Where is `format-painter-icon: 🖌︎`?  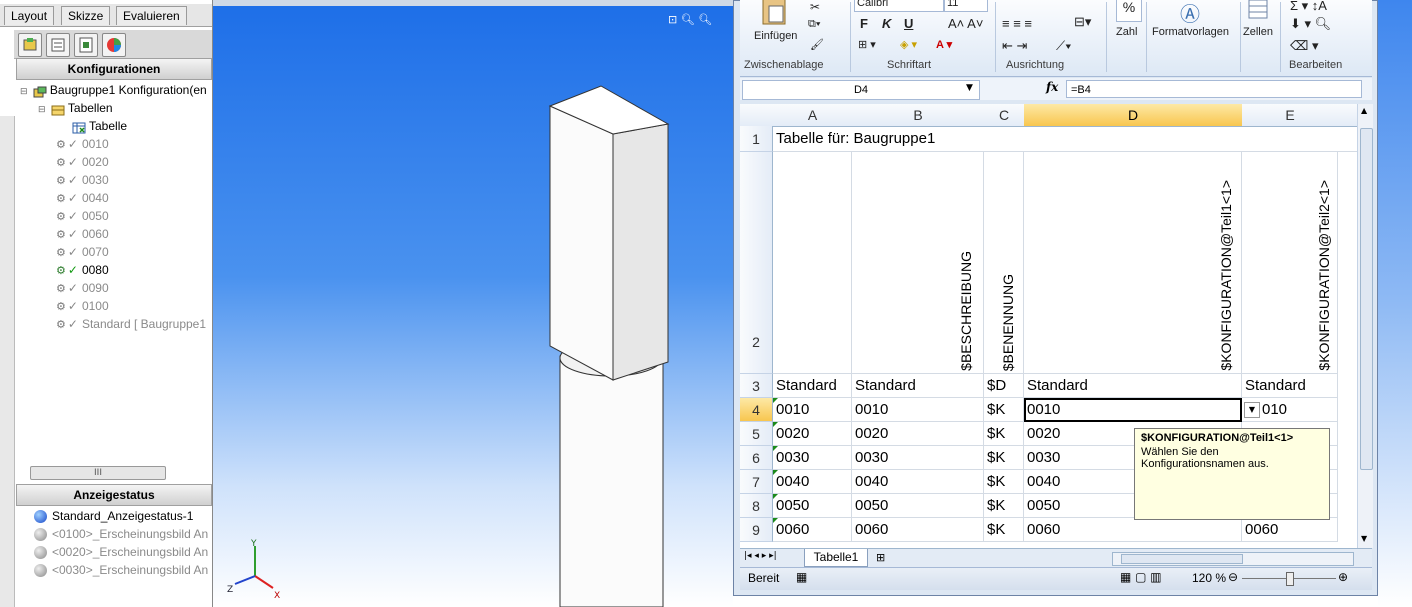 format-painter-icon: 🖌︎ is located at coordinates (817, 44).